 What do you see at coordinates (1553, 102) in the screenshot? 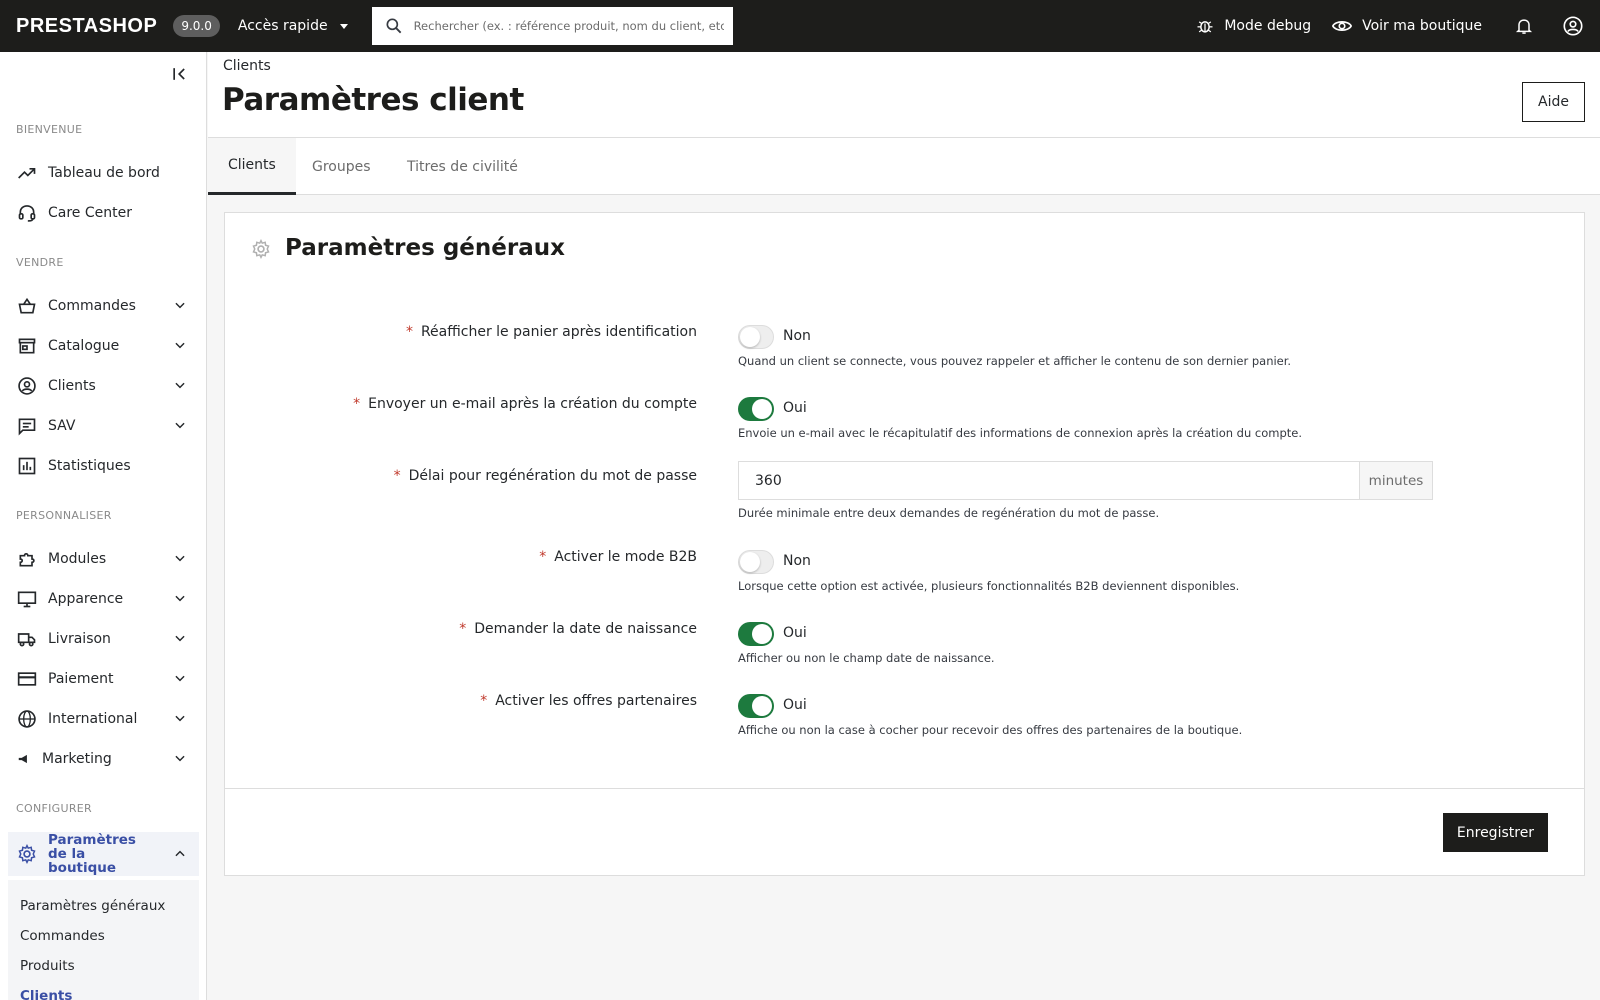
I see `help-button: Aide` at bounding box center [1553, 102].